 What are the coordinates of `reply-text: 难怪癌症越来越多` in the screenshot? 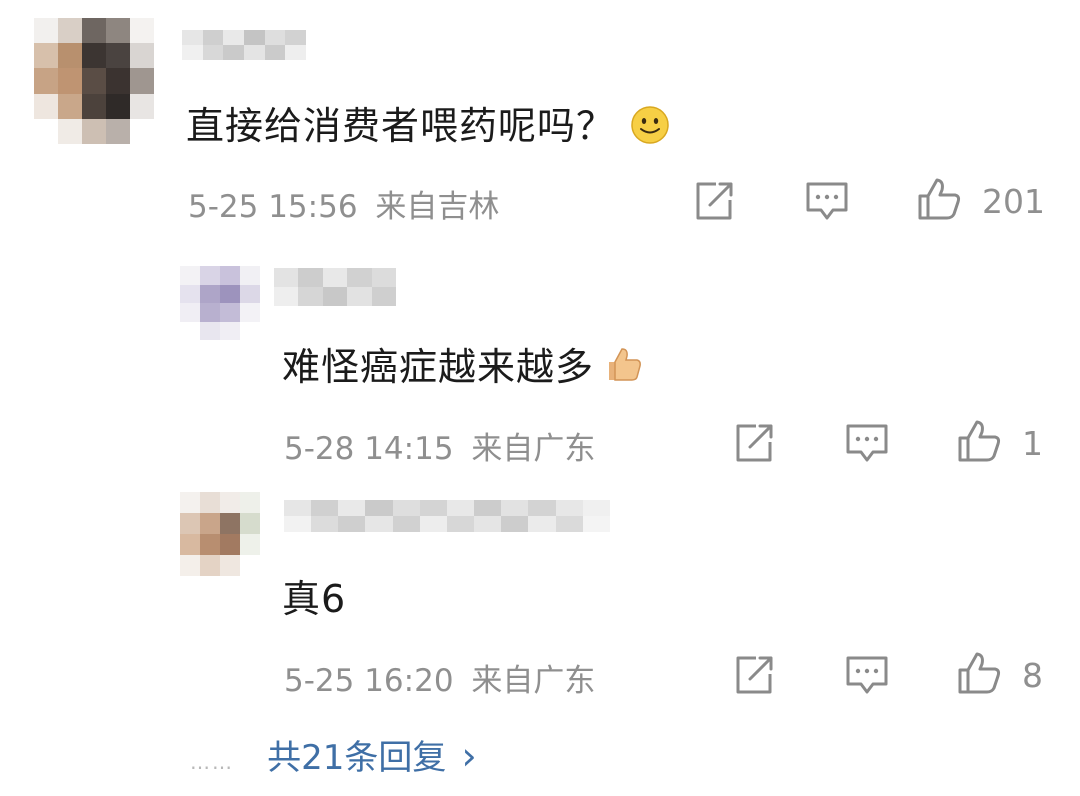 It's located at (438, 367).